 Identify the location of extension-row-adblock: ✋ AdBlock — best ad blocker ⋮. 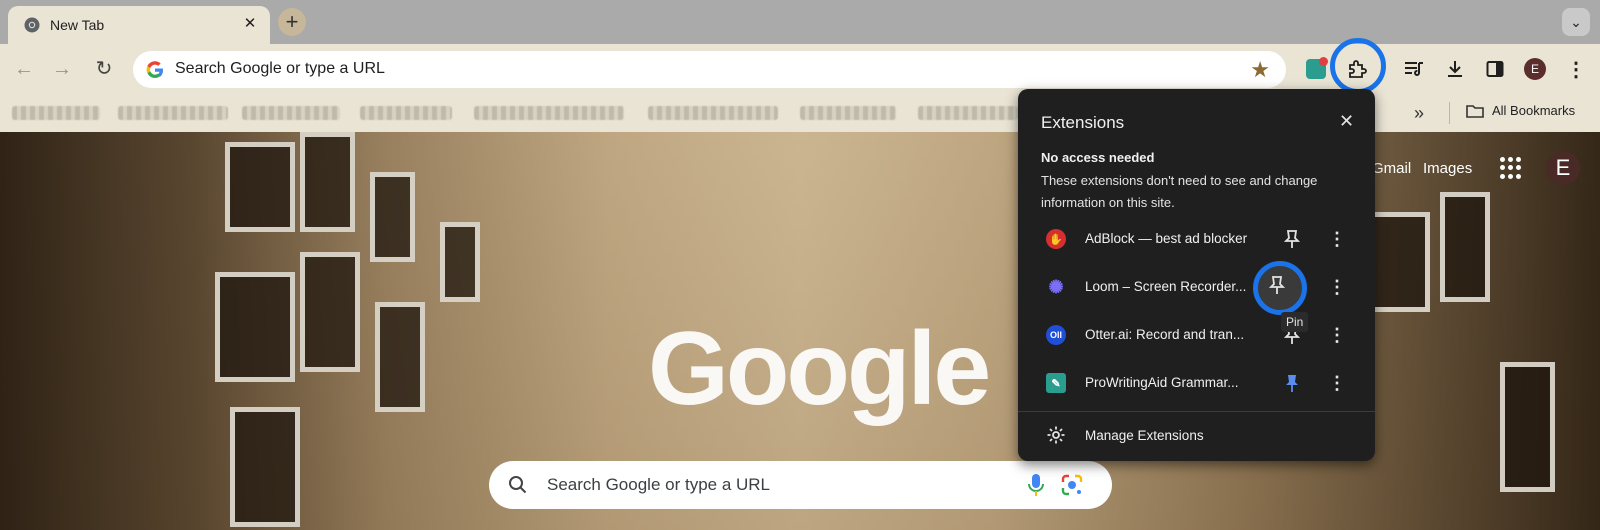
(1196, 239).